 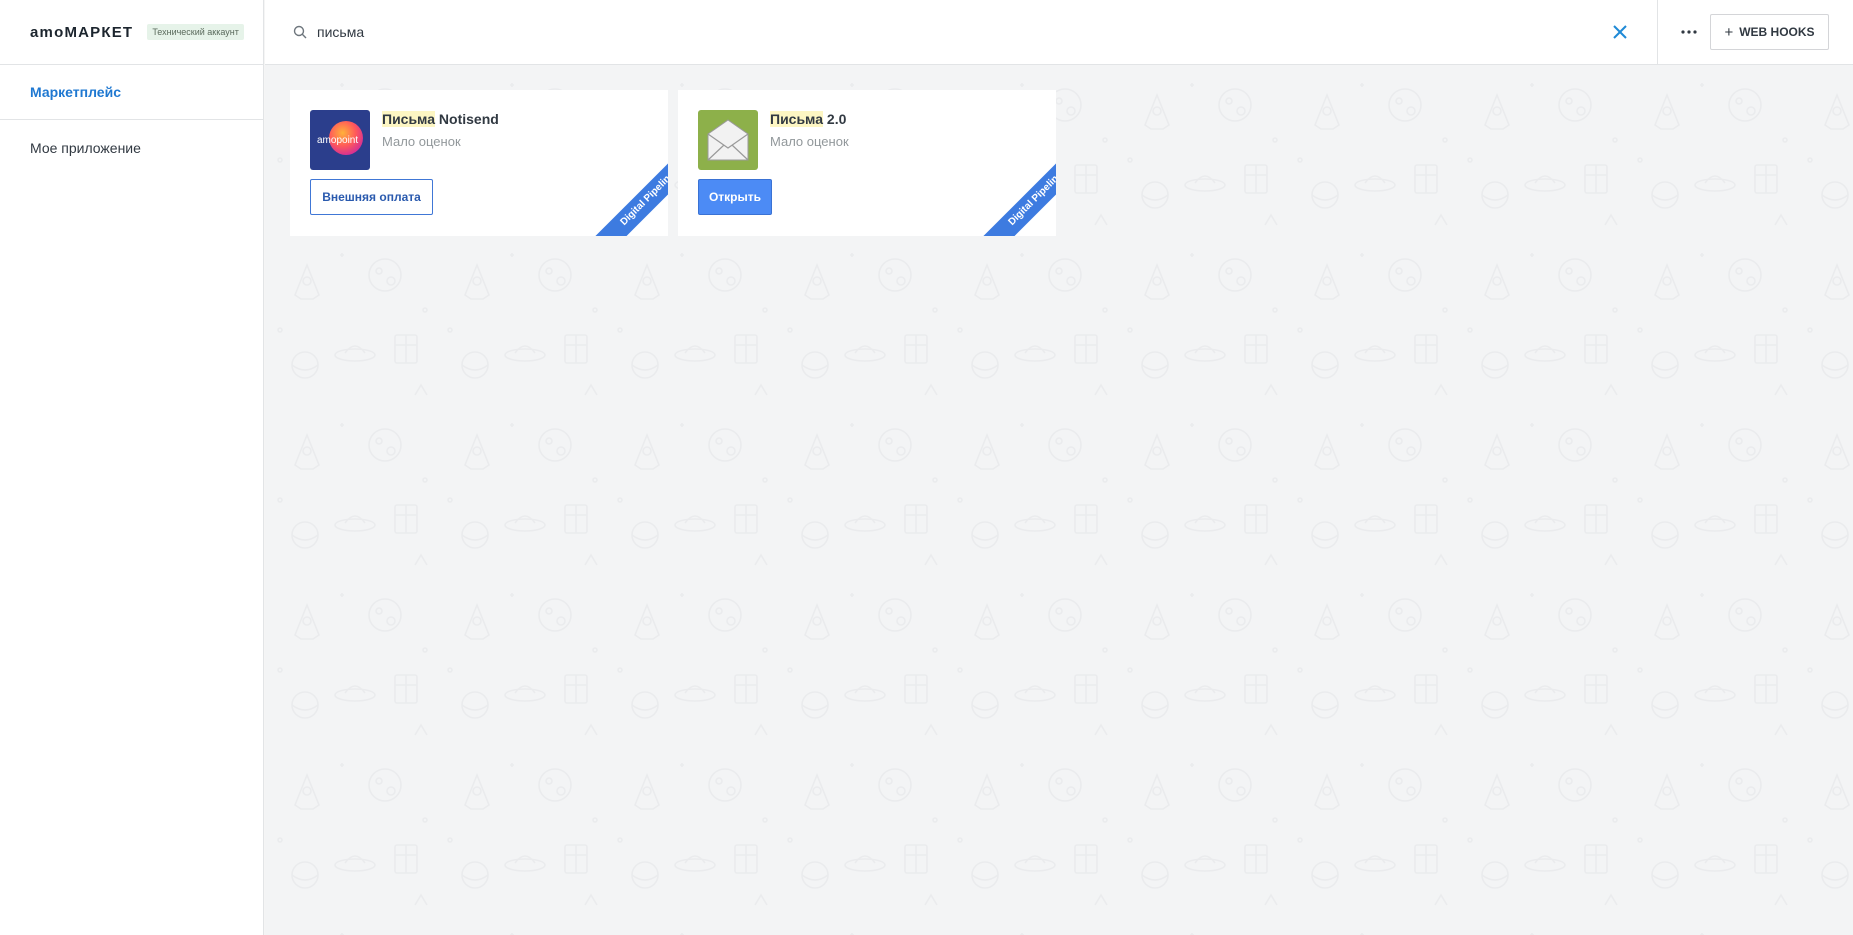 What do you see at coordinates (735, 197) in the screenshot?
I see `open-button: Открыть` at bounding box center [735, 197].